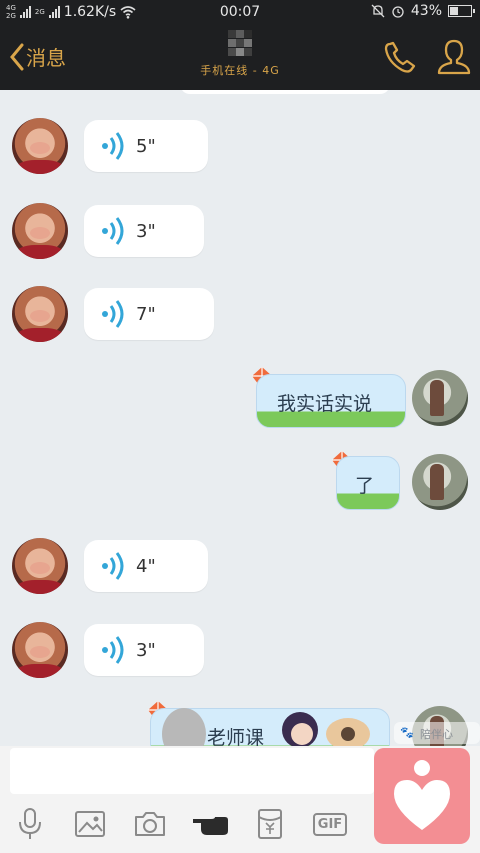 The height and width of the screenshot is (853, 480). What do you see at coordinates (240, 43) in the screenshot?
I see `contact-name-mosaic` at bounding box center [240, 43].